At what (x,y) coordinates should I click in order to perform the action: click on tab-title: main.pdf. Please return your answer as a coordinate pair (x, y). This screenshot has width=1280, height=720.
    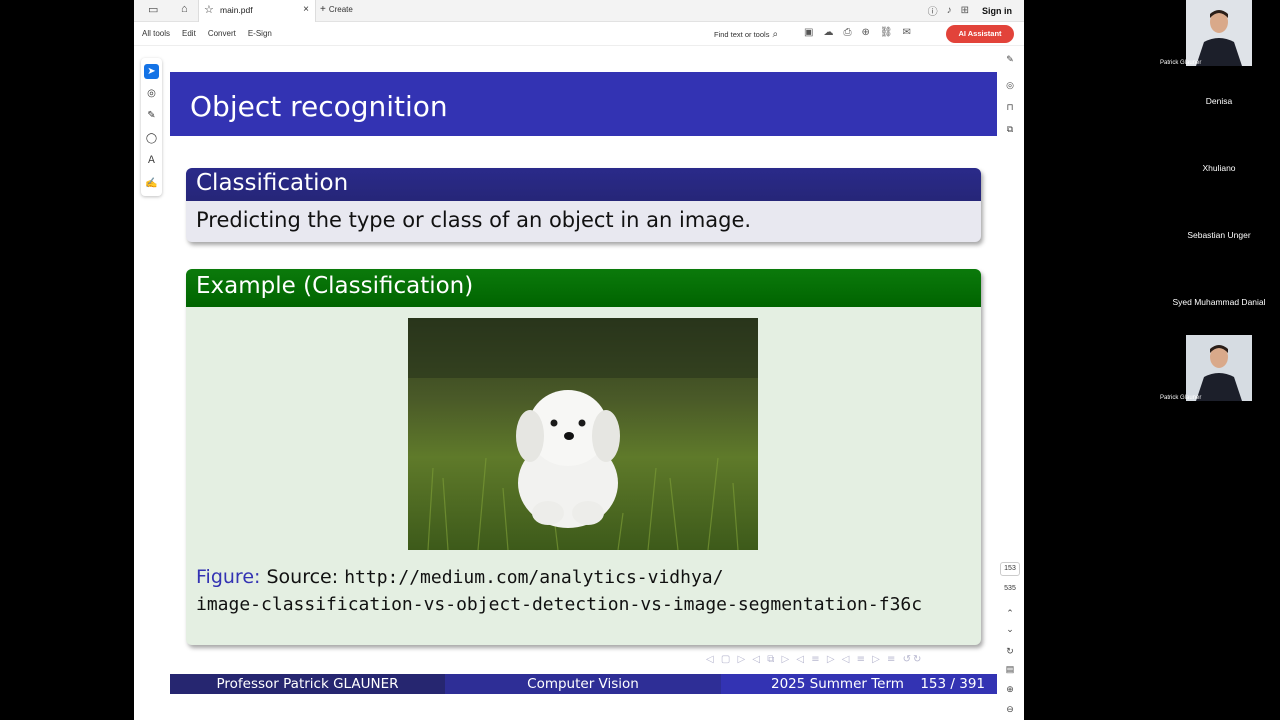
    Looking at the image, I should click on (236, 10).